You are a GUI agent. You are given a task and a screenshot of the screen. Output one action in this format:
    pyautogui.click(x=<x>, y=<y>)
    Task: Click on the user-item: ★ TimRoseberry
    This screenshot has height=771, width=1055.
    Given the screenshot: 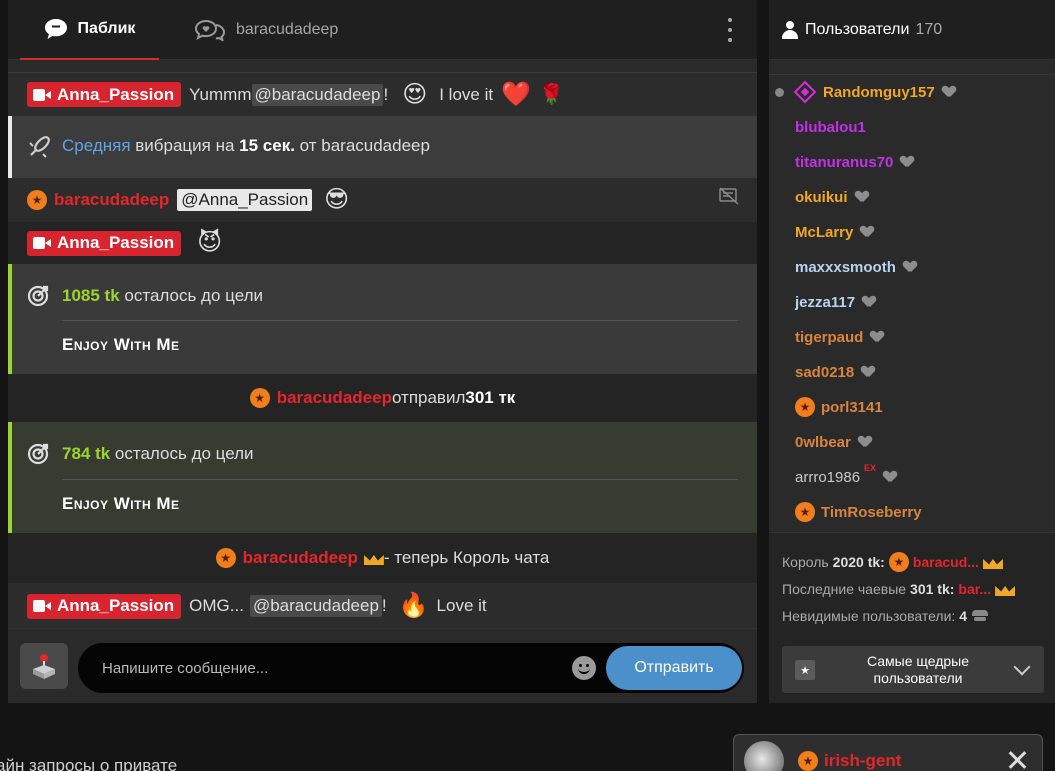 What is the action you would take?
    pyautogui.click(x=858, y=512)
    